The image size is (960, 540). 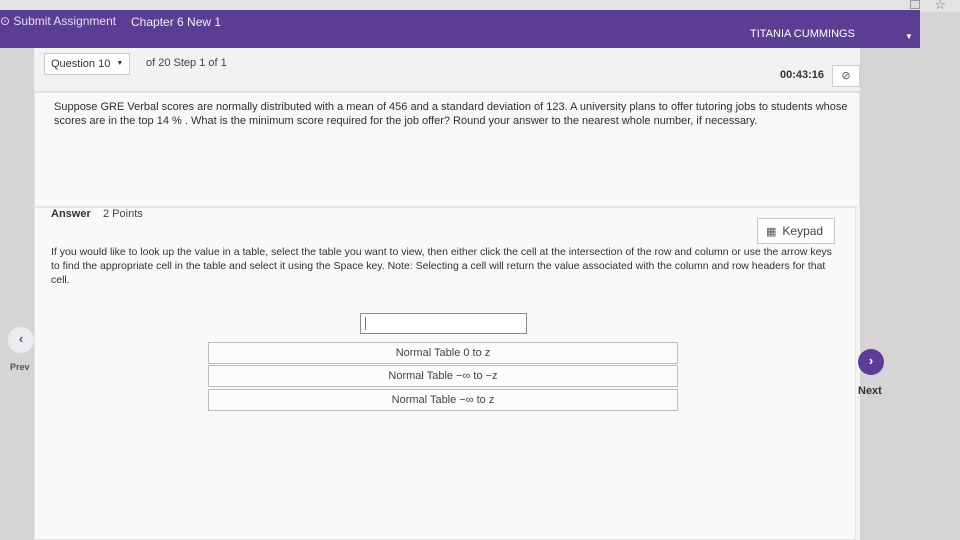 What do you see at coordinates (870, 391) in the screenshot?
I see `next-label: Next` at bounding box center [870, 391].